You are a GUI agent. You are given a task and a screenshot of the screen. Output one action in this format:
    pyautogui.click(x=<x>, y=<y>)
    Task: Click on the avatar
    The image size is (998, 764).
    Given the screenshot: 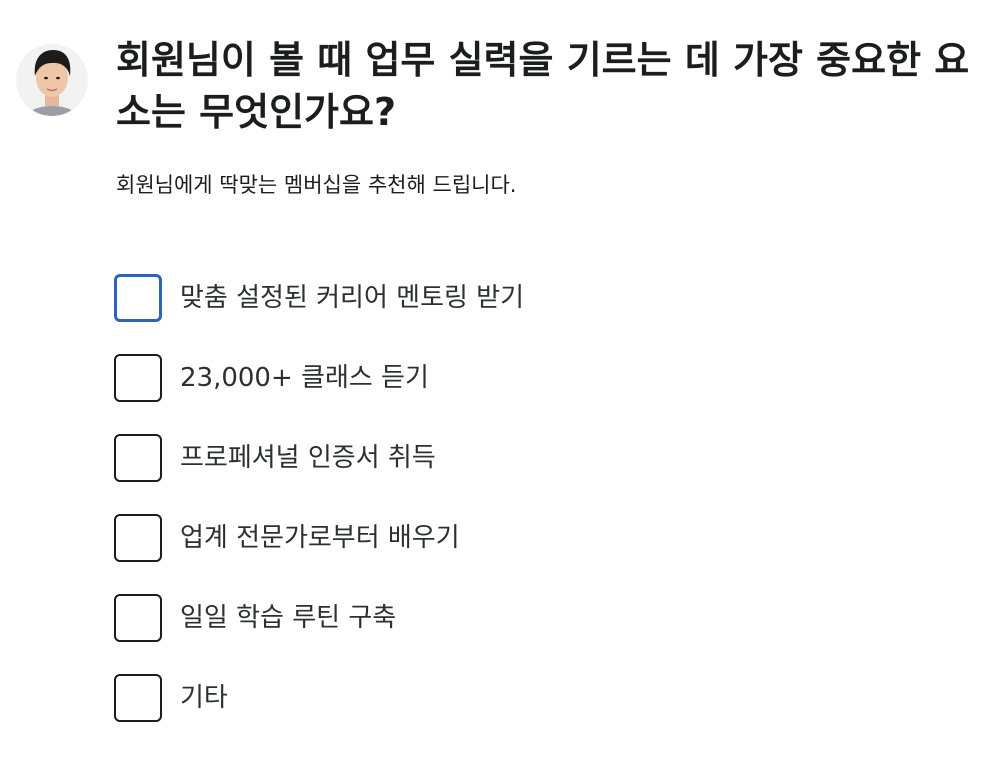 What is the action you would take?
    pyautogui.click(x=52, y=82)
    